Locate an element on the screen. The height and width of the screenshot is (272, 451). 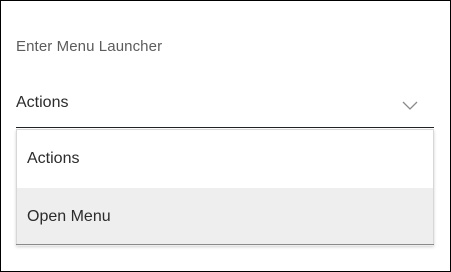
divider is located at coordinates (225, 244).